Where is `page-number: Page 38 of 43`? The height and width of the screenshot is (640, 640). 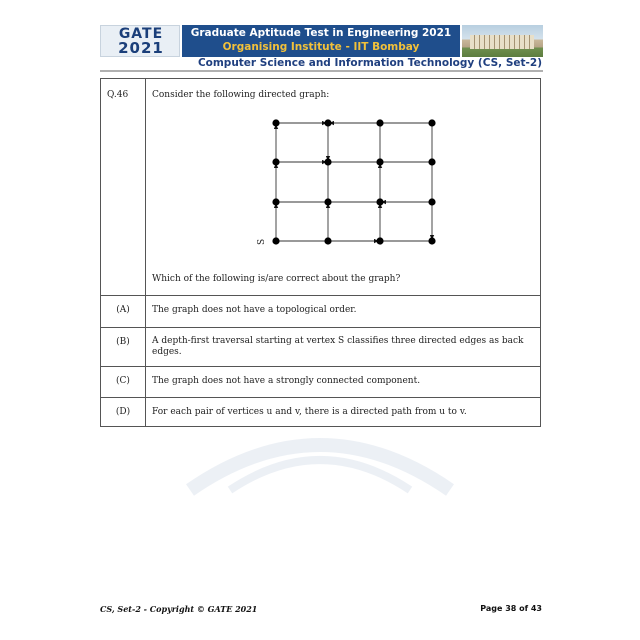
page-number: Page 38 of 43 is located at coordinates (511, 608).